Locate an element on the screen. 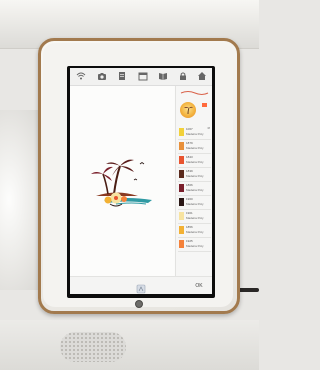 This screenshot has width=320, height=370. calendar-icon is located at coordinates (143, 76).